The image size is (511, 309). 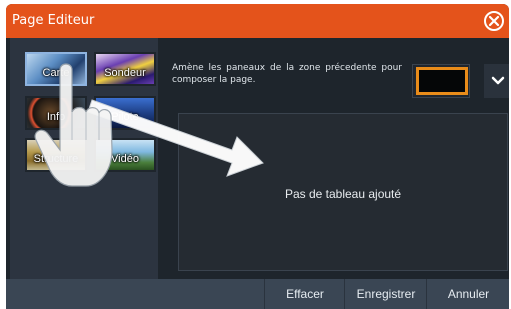 I want to click on panel-label: Vidéo, so click(x=125, y=159).